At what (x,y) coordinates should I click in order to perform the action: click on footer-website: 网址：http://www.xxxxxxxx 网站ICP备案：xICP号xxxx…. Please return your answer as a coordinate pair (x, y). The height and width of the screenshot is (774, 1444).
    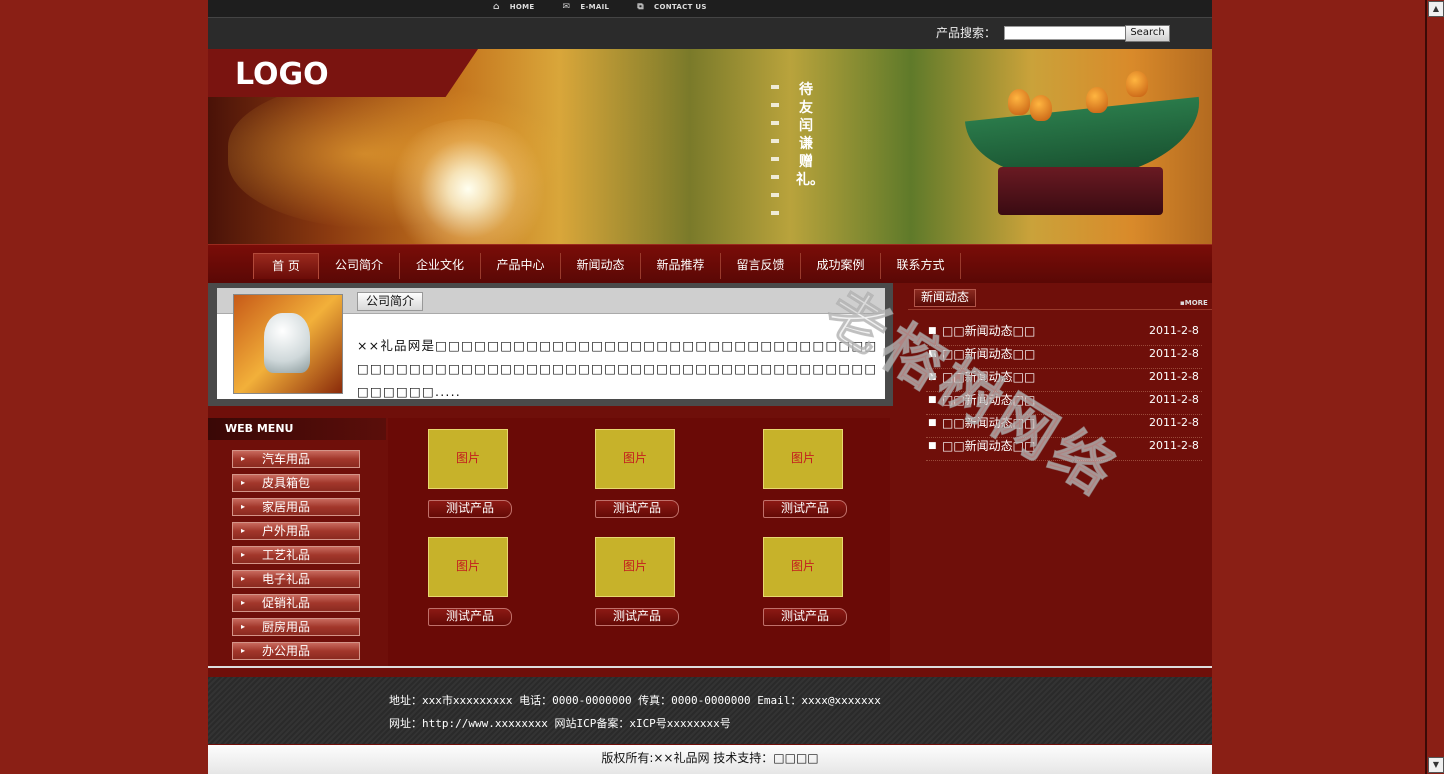
    Looking at the image, I should click on (560, 723).